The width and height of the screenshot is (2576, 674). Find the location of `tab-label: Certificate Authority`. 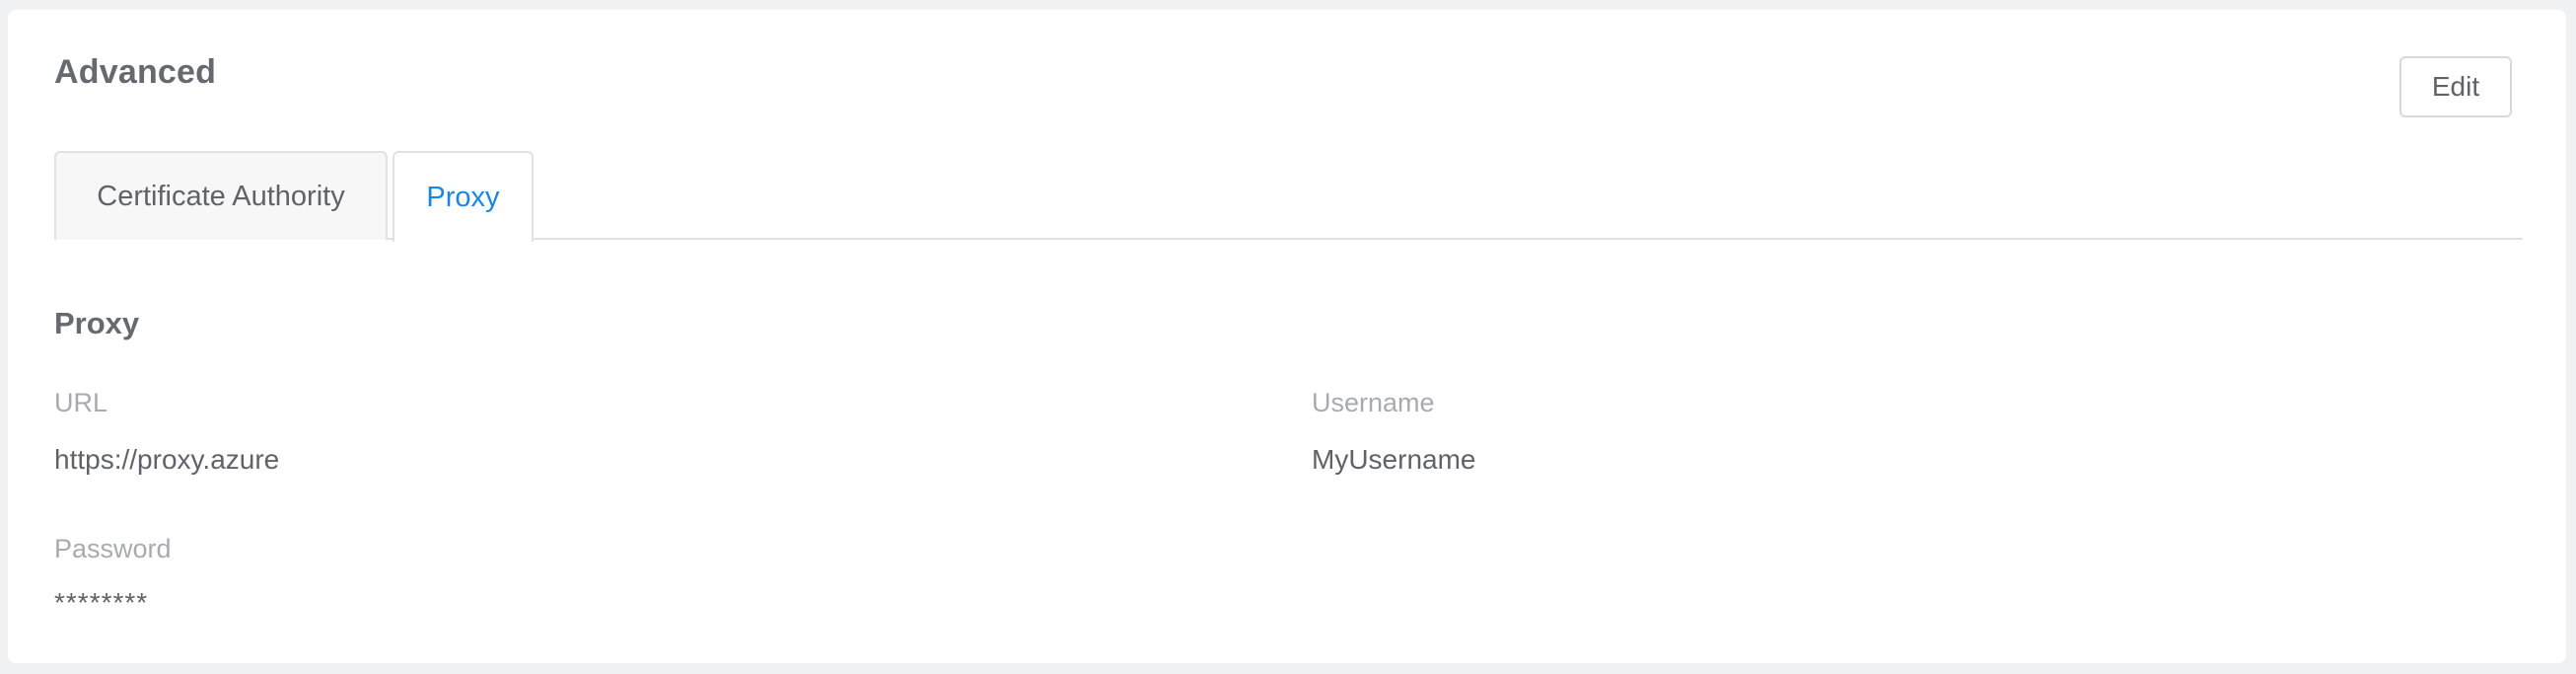

tab-label: Certificate Authority is located at coordinates (221, 196).